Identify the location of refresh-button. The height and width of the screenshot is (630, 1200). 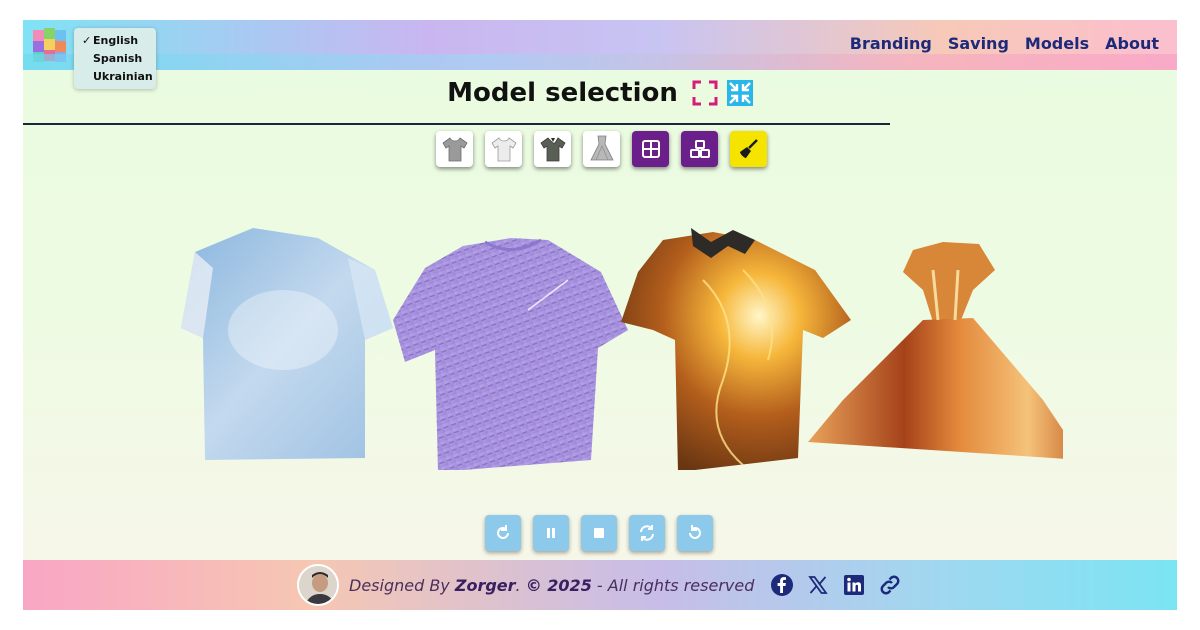
(647, 533).